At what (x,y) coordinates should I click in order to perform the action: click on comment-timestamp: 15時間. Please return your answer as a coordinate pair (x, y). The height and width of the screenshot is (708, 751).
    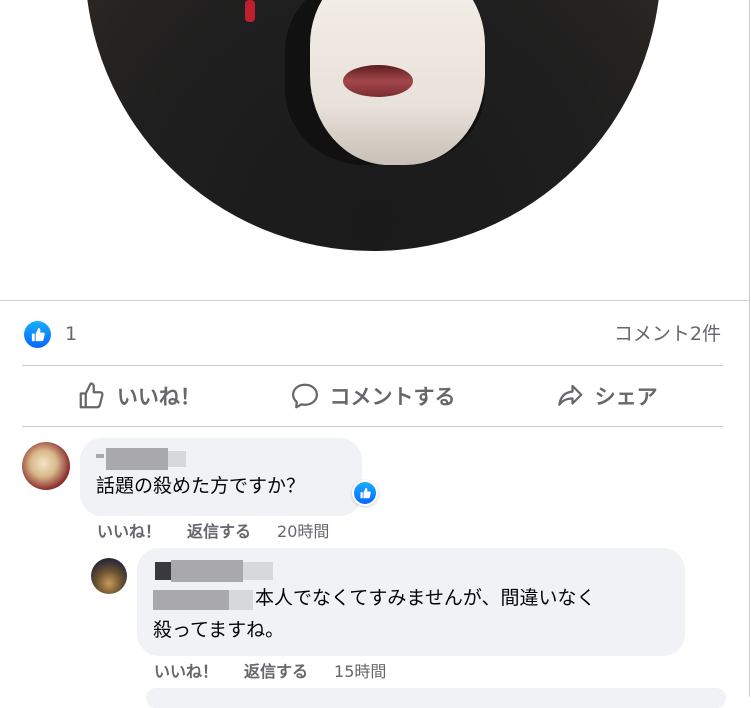
    Looking at the image, I should click on (360, 670).